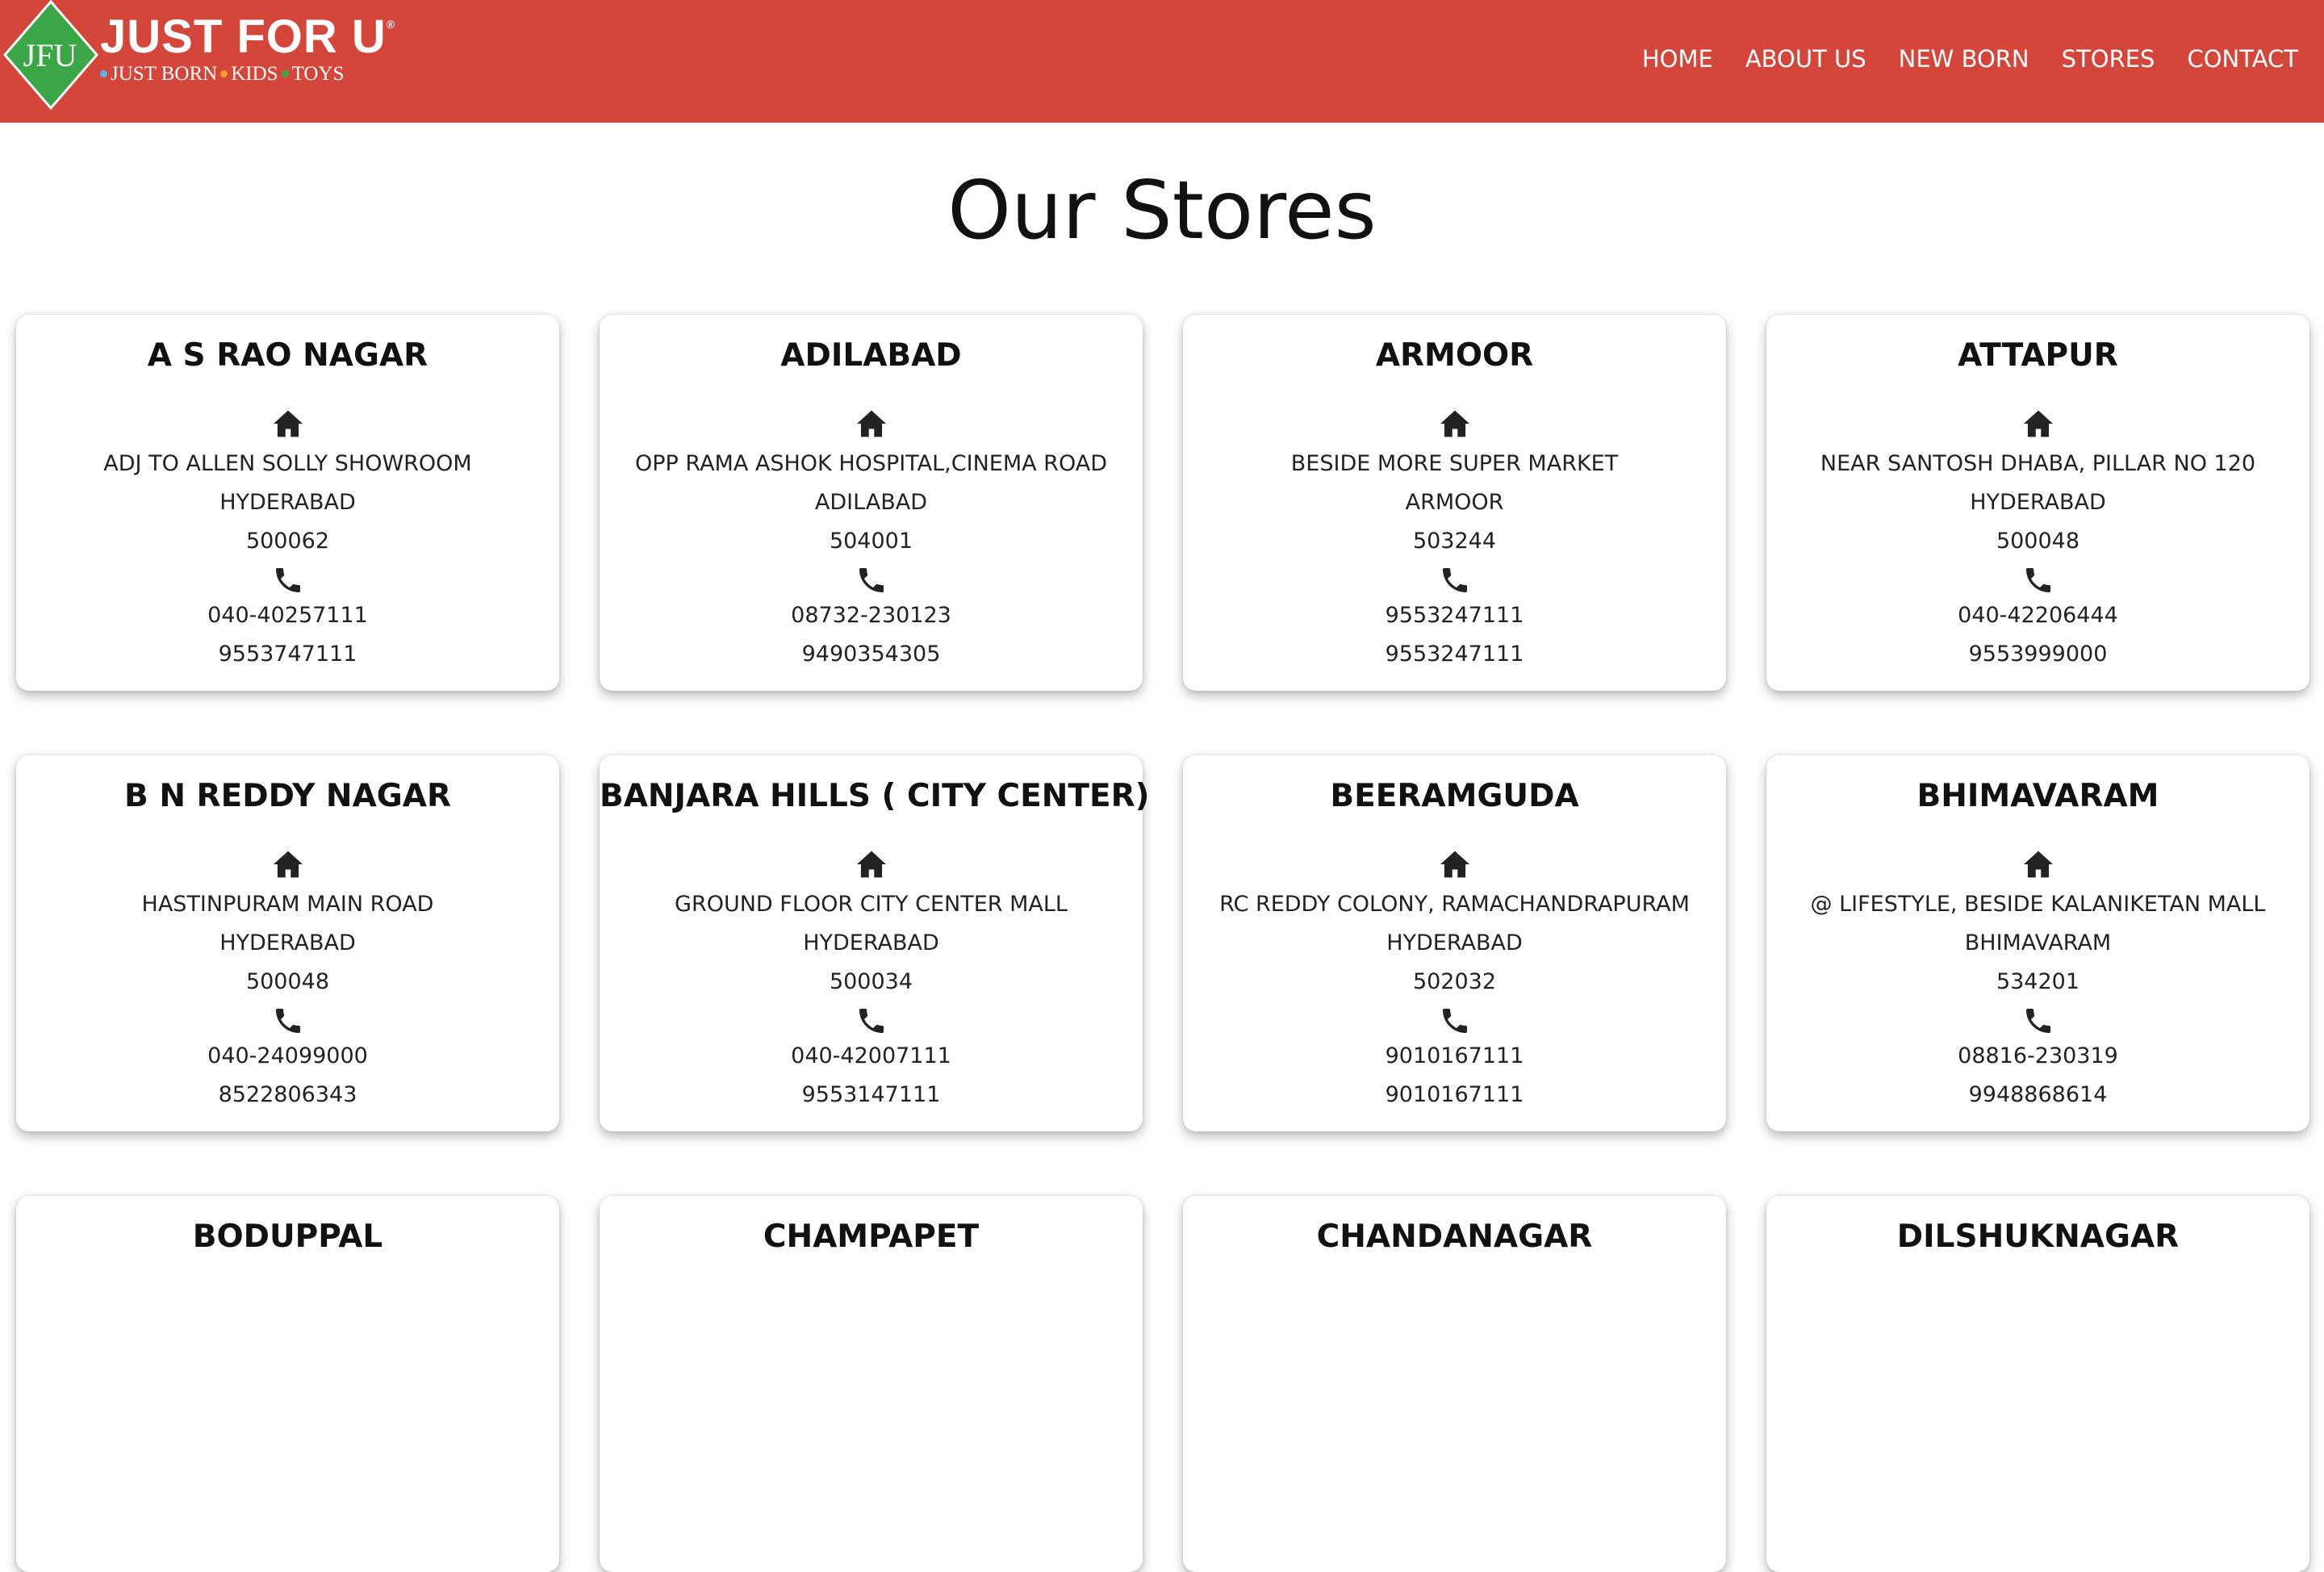  What do you see at coordinates (1454, 1237) in the screenshot?
I see `store-name: CHANDANAGAR` at bounding box center [1454, 1237].